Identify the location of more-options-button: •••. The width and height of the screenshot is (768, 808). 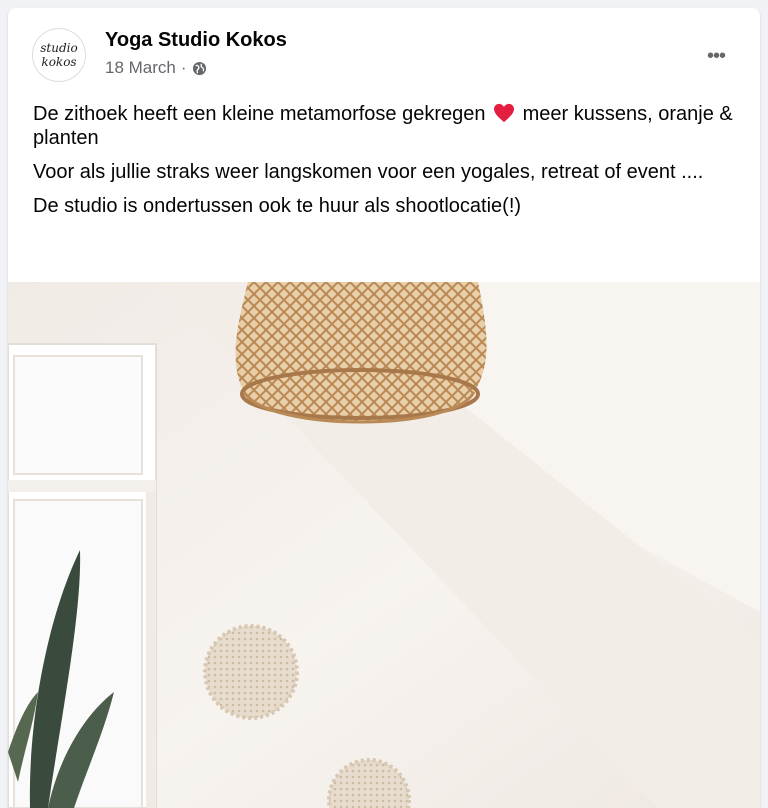
(716, 56).